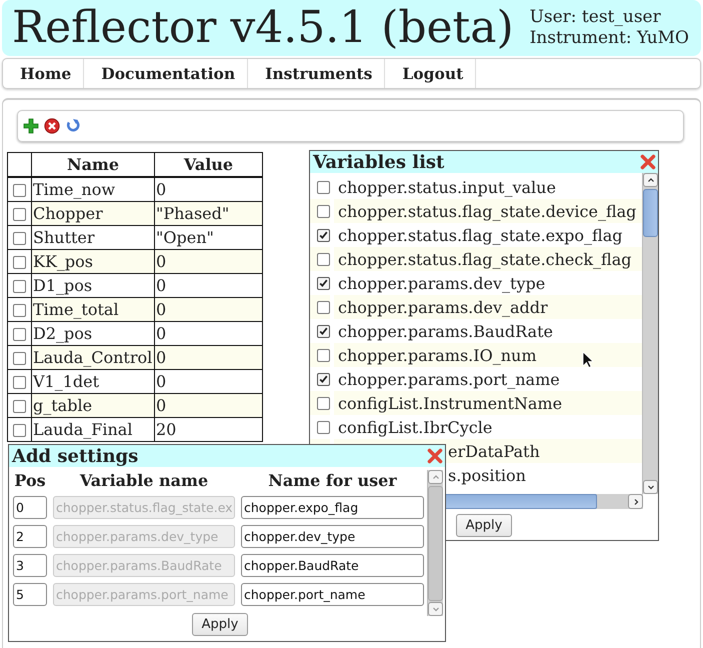  What do you see at coordinates (485, 259) in the screenshot?
I see `variable-label: chopper.status.flag_state.check_flag` at bounding box center [485, 259].